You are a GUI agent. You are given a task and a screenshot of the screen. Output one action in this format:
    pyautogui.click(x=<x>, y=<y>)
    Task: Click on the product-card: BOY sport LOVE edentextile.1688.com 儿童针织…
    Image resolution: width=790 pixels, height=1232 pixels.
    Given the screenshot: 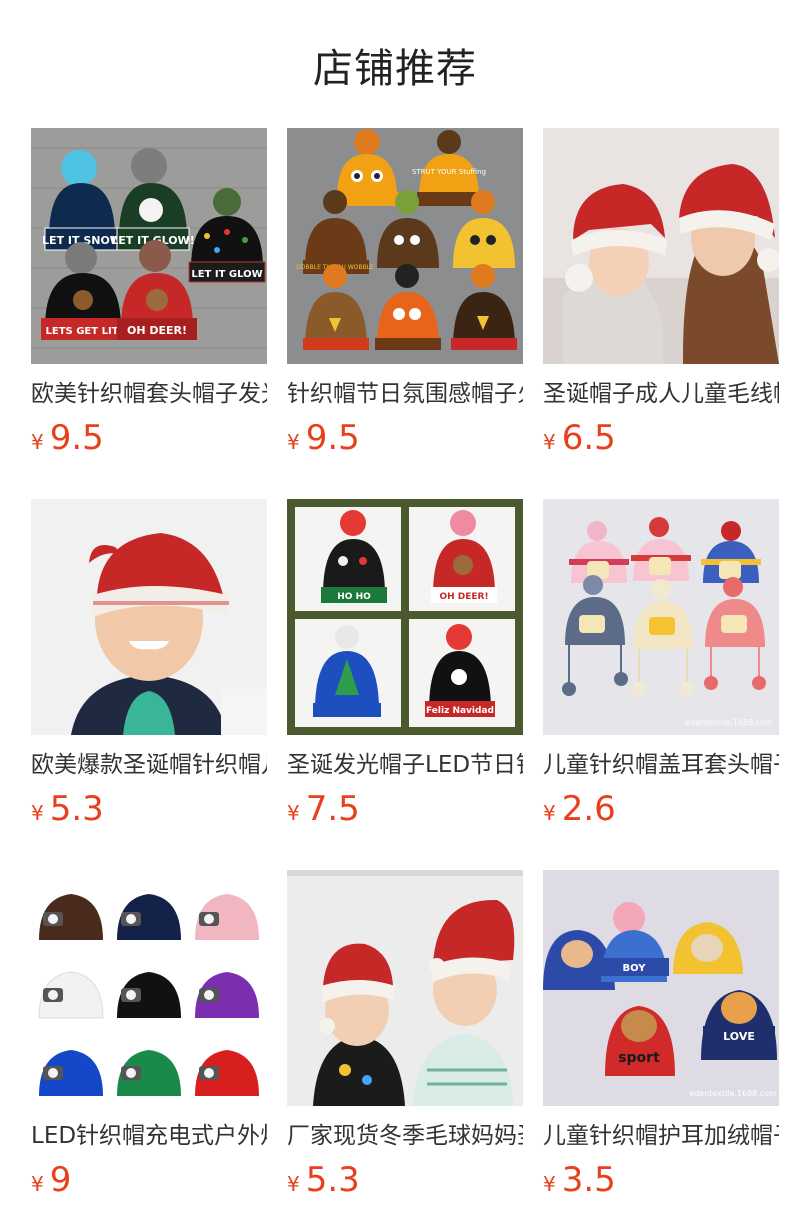 What is the action you would take?
    pyautogui.click(x=661, y=1035)
    